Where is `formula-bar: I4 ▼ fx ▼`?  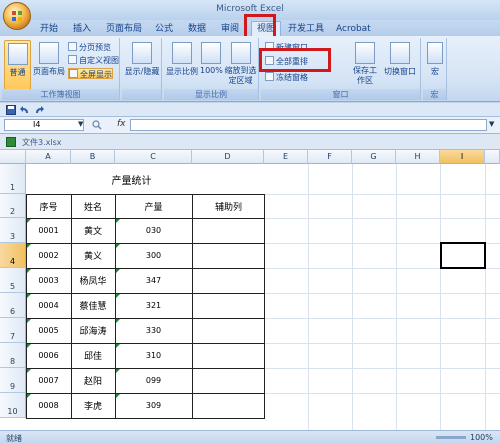
formula-bar: I4 ▼ fx ▼ is located at coordinates (250, 125).